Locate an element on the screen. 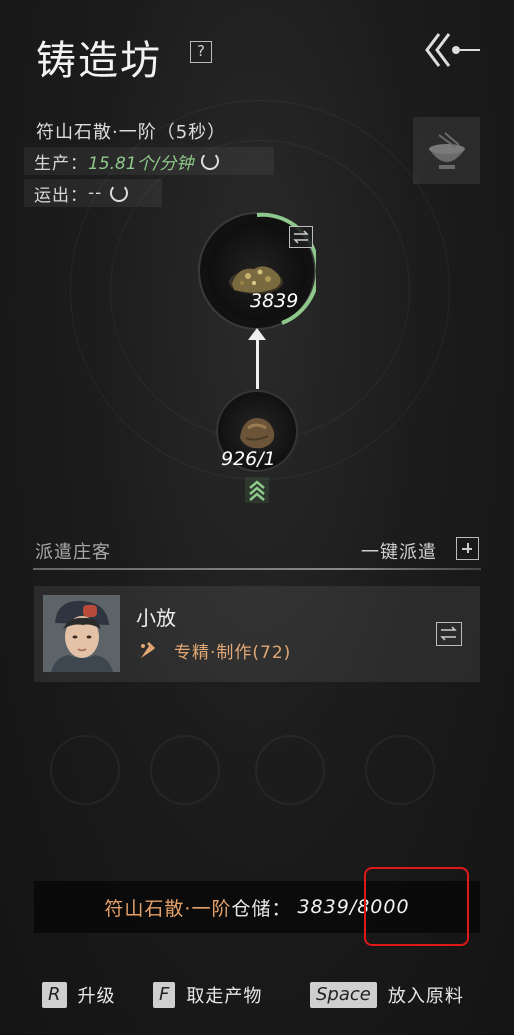 Image resolution: width=514 pixels, height=1035 pixels. recipe-name: 符山石散·一阶（5秒） is located at coordinates (131, 132).